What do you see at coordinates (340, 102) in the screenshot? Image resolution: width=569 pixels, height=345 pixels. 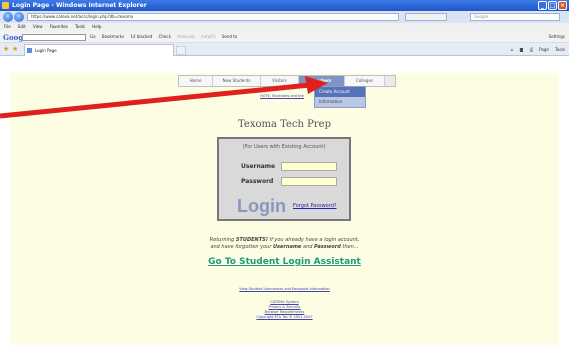 I see `dropdown-information: Information` at bounding box center [340, 102].